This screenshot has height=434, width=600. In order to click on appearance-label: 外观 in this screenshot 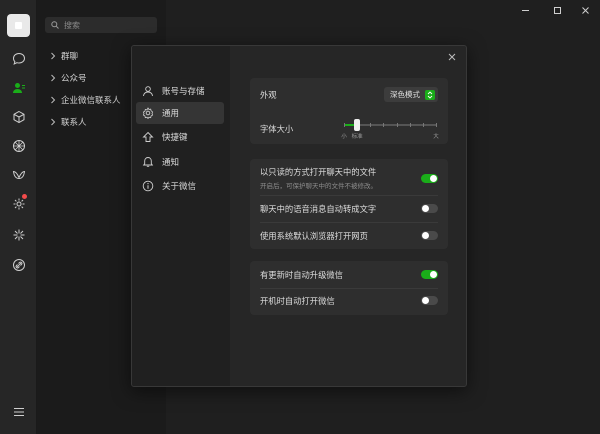, I will do `click(268, 94)`.